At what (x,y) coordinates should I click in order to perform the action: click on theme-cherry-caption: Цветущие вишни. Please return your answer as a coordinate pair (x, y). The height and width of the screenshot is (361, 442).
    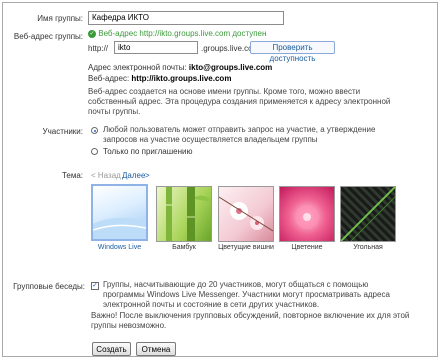
    Looking at the image, I should click on (246, 247).